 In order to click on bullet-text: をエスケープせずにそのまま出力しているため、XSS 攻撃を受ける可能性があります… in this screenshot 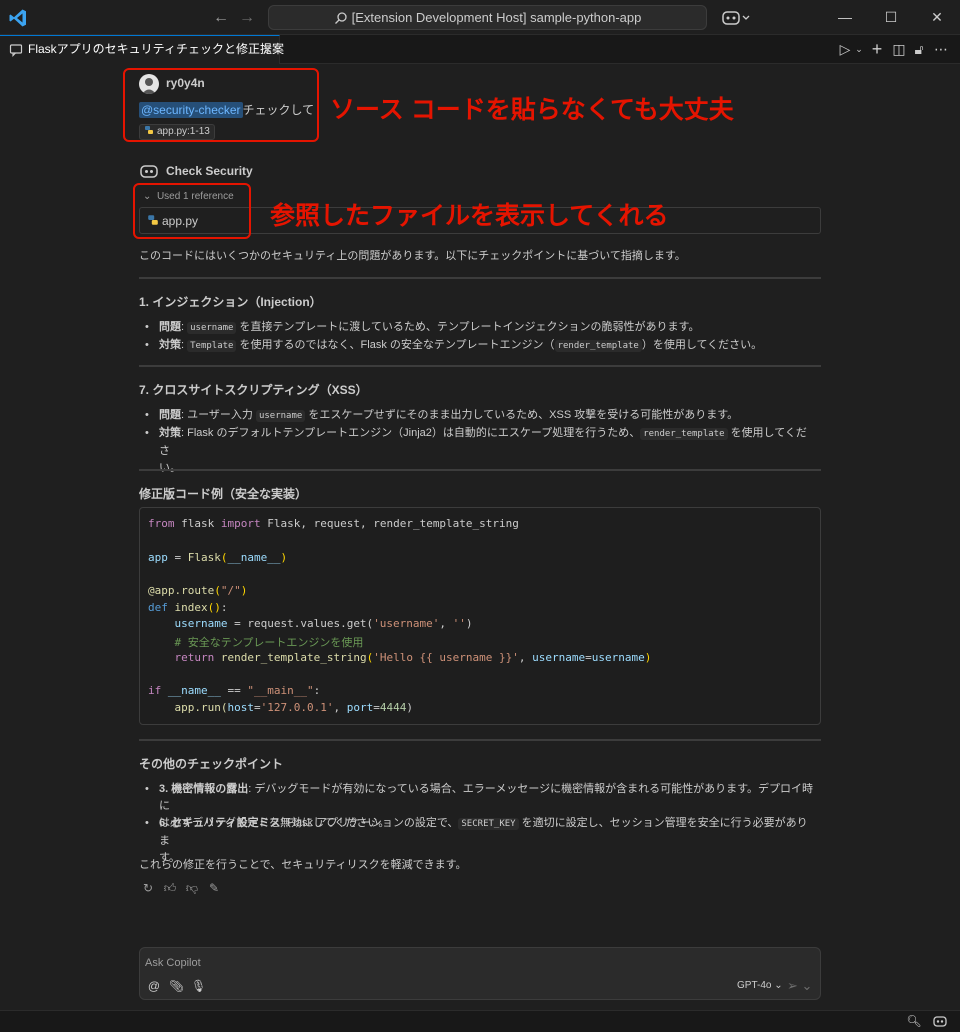, I will do `click(523, 415)`.